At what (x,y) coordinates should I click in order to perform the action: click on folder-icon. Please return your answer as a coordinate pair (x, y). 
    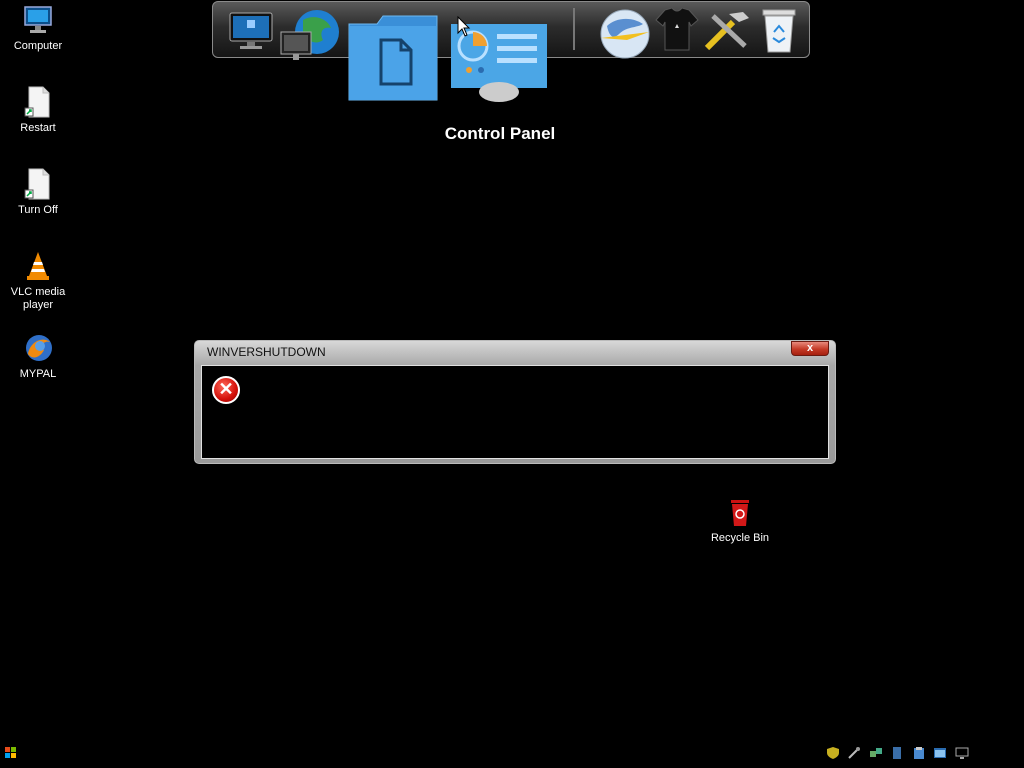
    Looking at the image, I should click on (394, 60).